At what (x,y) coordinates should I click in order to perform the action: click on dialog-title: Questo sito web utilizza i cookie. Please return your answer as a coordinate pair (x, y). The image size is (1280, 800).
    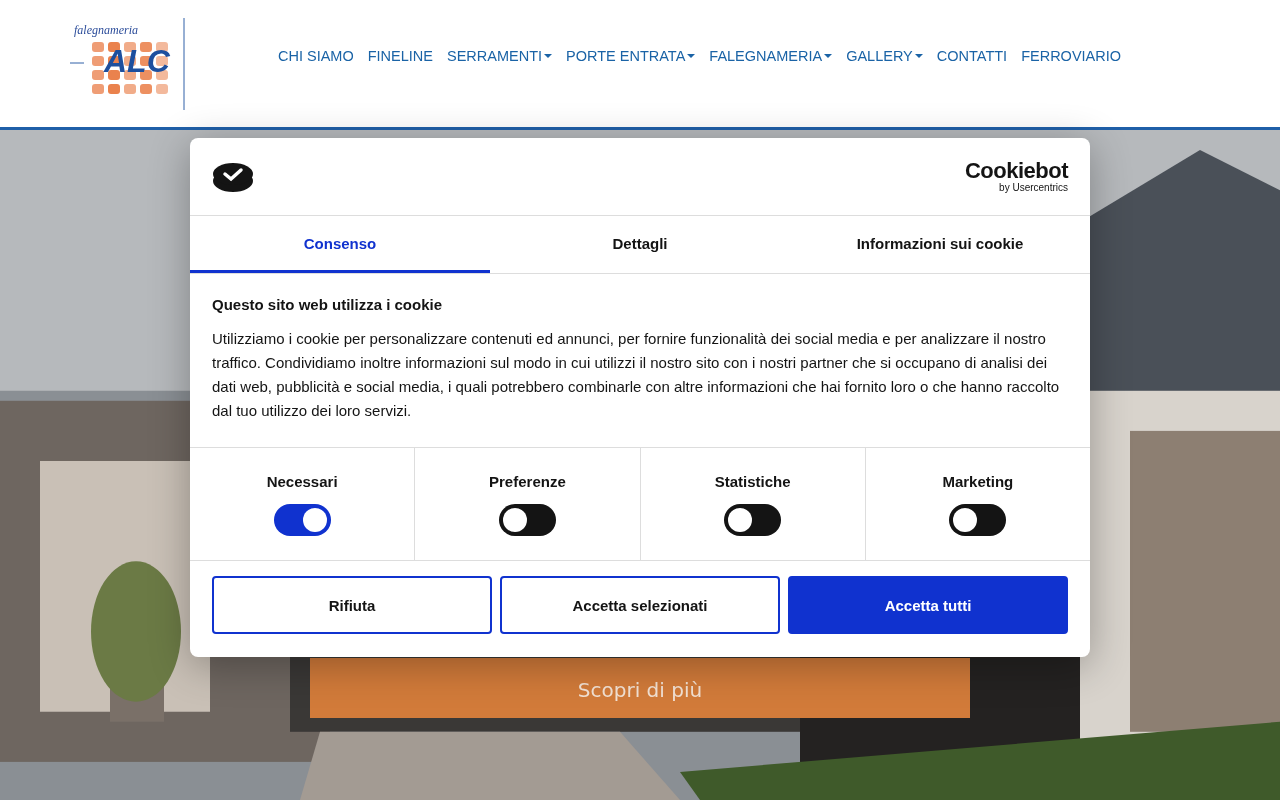
    Looking at the image, I should click on (328, 304).